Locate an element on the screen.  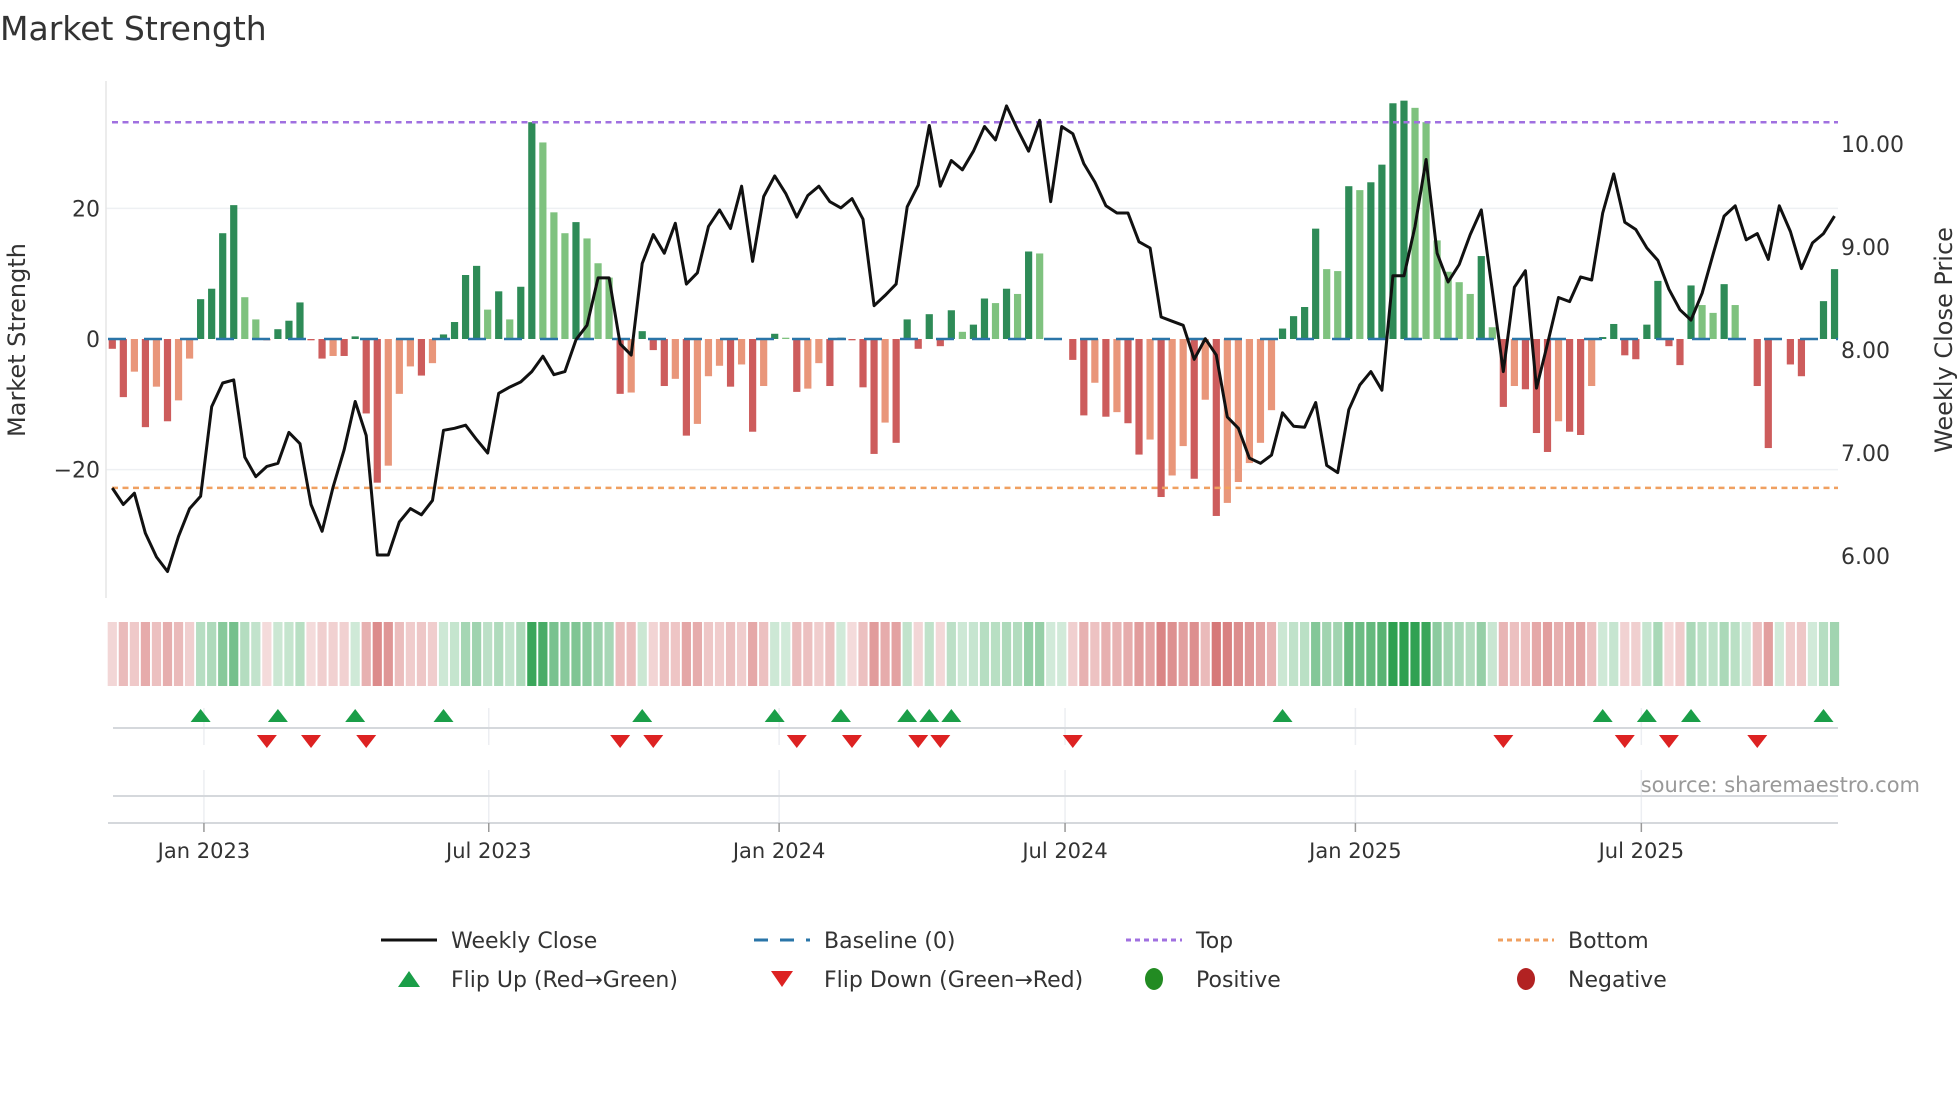
legend-item: Baseline (0) is located at coordinates (854, 941).